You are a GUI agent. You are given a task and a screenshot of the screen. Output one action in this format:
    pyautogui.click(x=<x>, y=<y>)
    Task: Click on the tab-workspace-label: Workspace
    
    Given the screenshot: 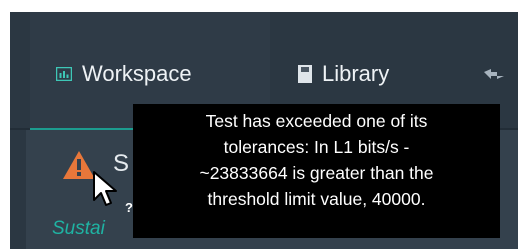 What is the action you would take?
    pyautogui.click(x=137, y=73)
    